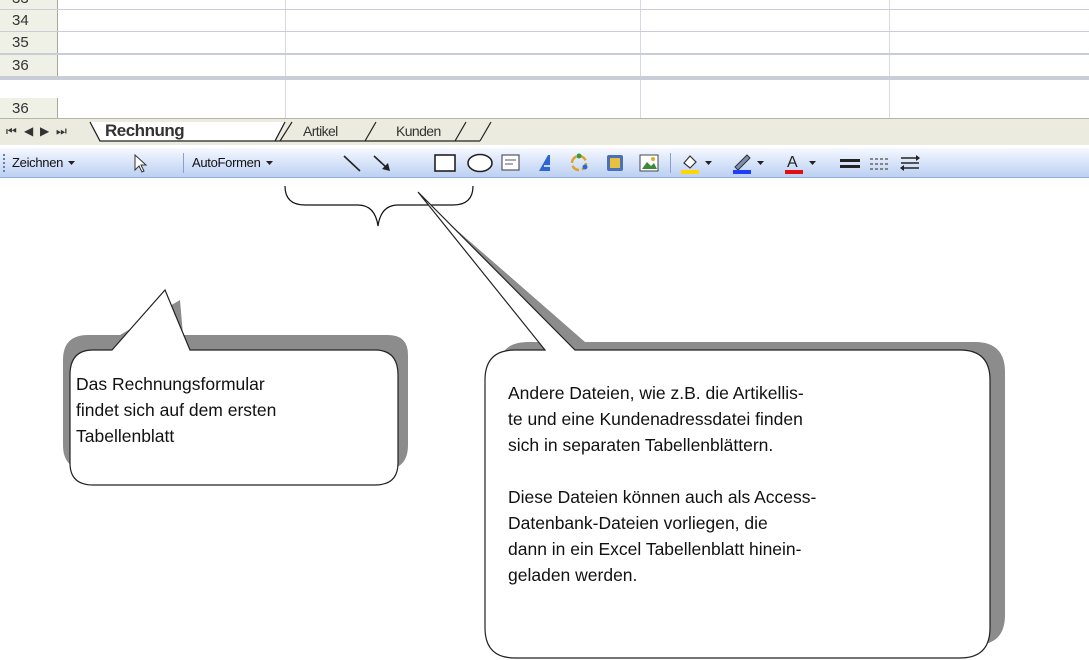  I want to click on callout-right-line: dann in ein Excel Tabellenblatt hinein-, so click(655, 549).